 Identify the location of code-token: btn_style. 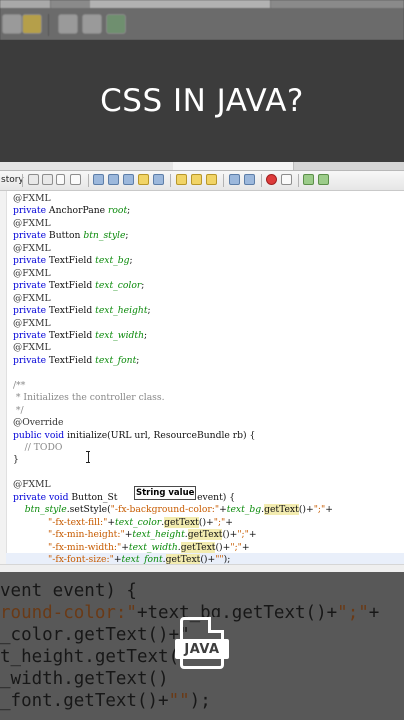
(104, 236).